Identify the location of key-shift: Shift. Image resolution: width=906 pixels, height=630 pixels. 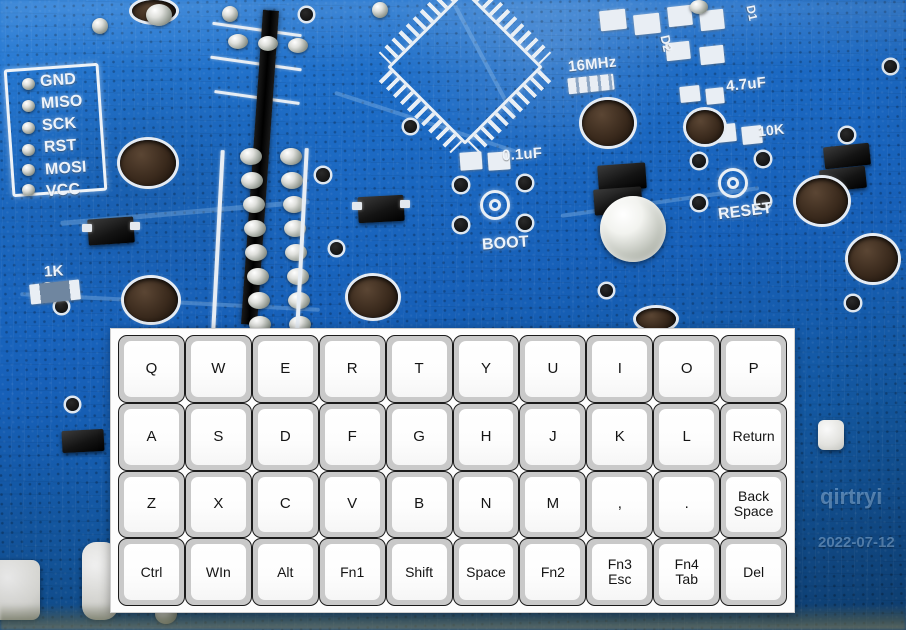
(419, 572).